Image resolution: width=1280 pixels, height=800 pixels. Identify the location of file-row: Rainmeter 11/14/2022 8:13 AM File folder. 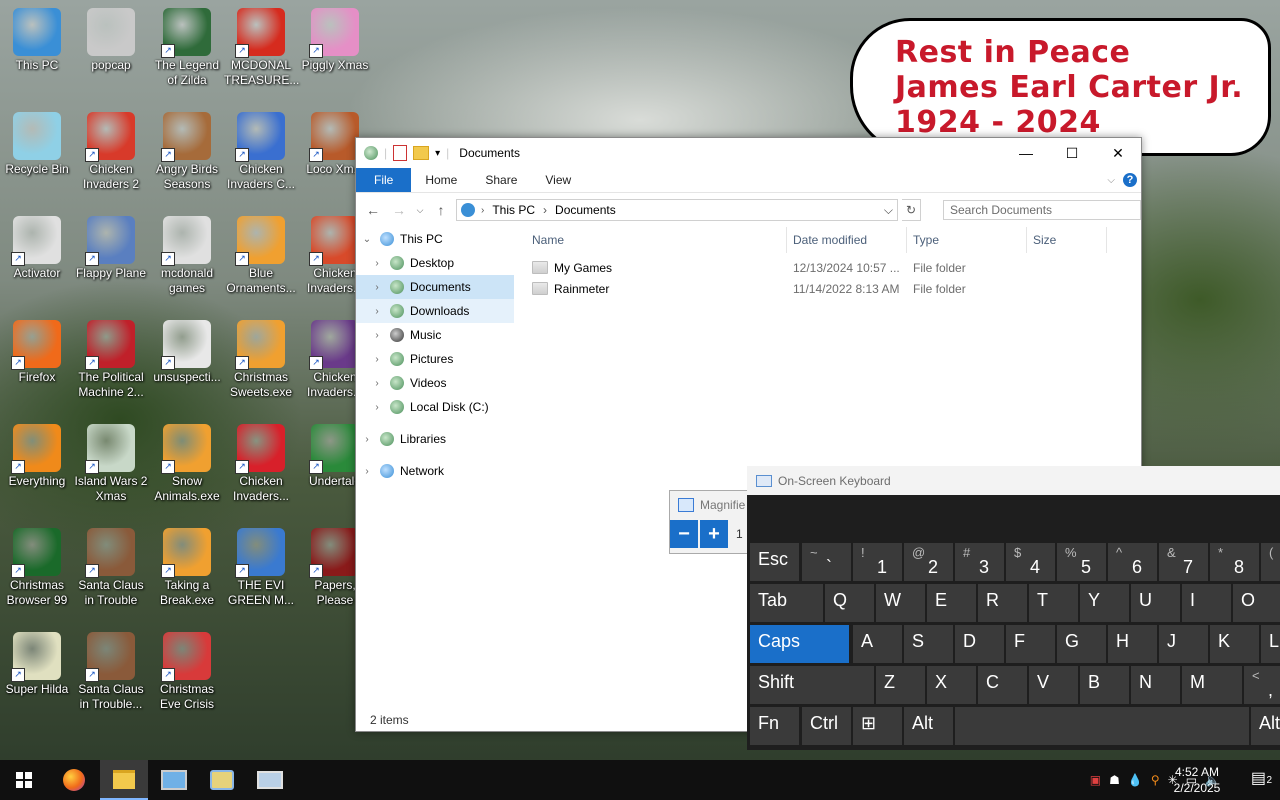
(833, 288).